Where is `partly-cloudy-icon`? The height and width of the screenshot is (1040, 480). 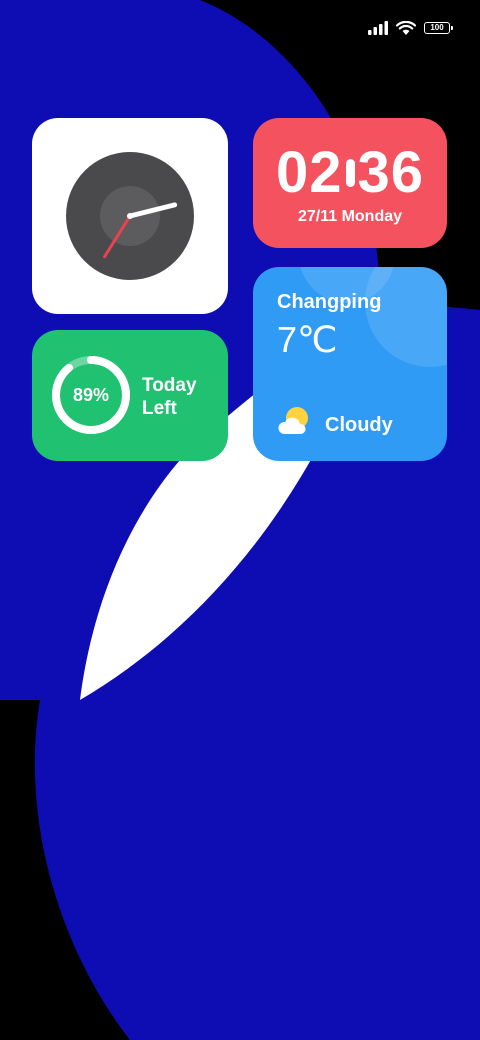 partly-cloudy-icon is located at coordinates (293, 420).